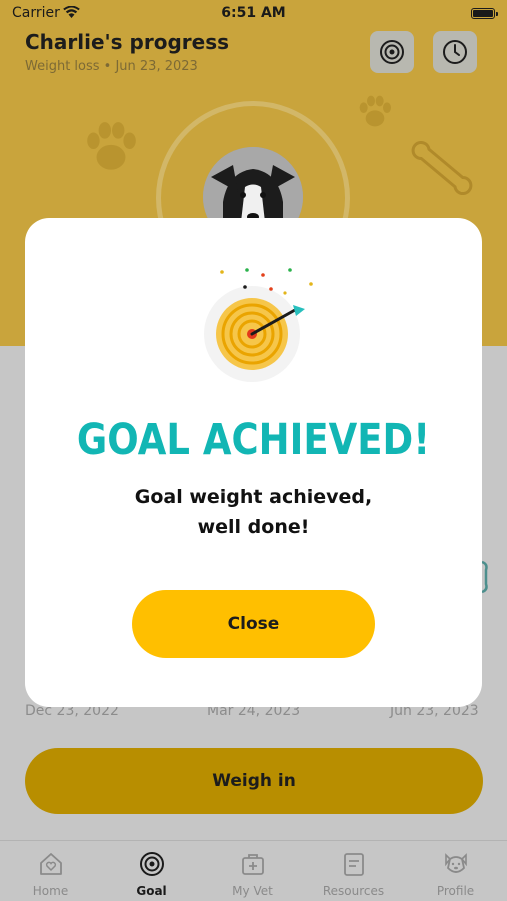 The width and height of the screenshot is (507, 901). Describe the element at coordinates (253, 497) in the screenshot. I see `message-line: Goal weight achieved,` at that location.